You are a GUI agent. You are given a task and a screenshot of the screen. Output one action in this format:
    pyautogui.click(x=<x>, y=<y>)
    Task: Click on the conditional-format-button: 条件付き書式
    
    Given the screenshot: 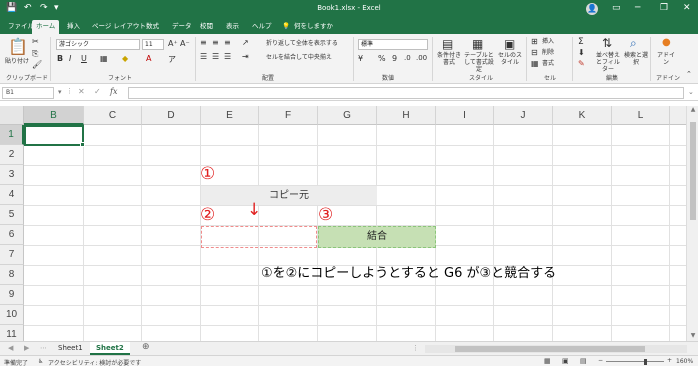 What is the action you would take?
    pyautogui.click(x=449, y=59)
    